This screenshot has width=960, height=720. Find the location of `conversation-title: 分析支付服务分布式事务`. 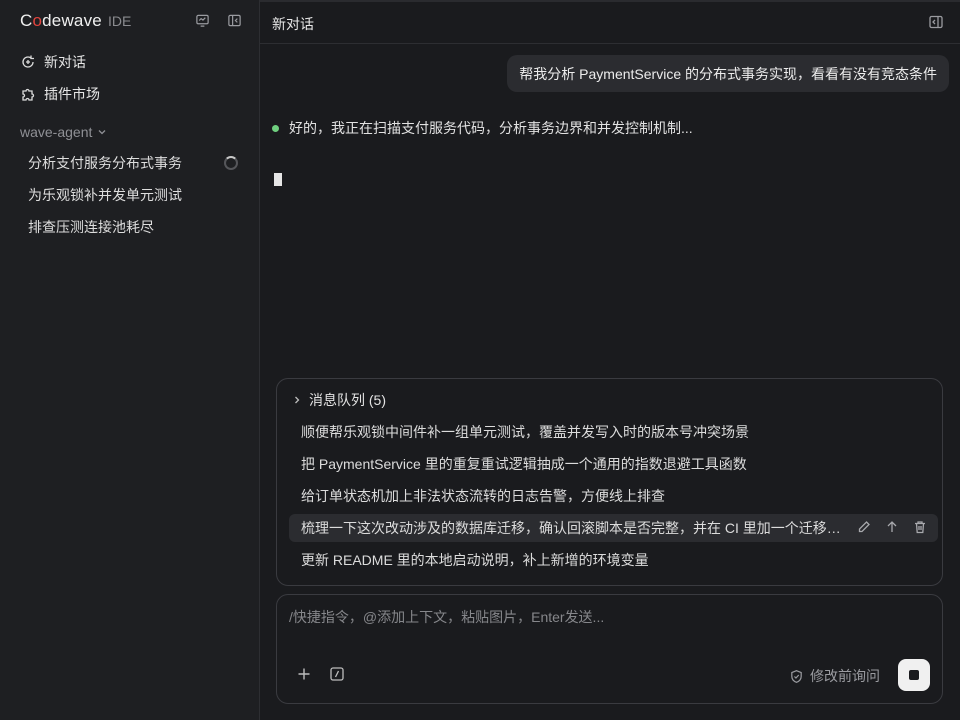

conversation-title: 分析支付服务分布式事务 is located at coordinates (105, 163).